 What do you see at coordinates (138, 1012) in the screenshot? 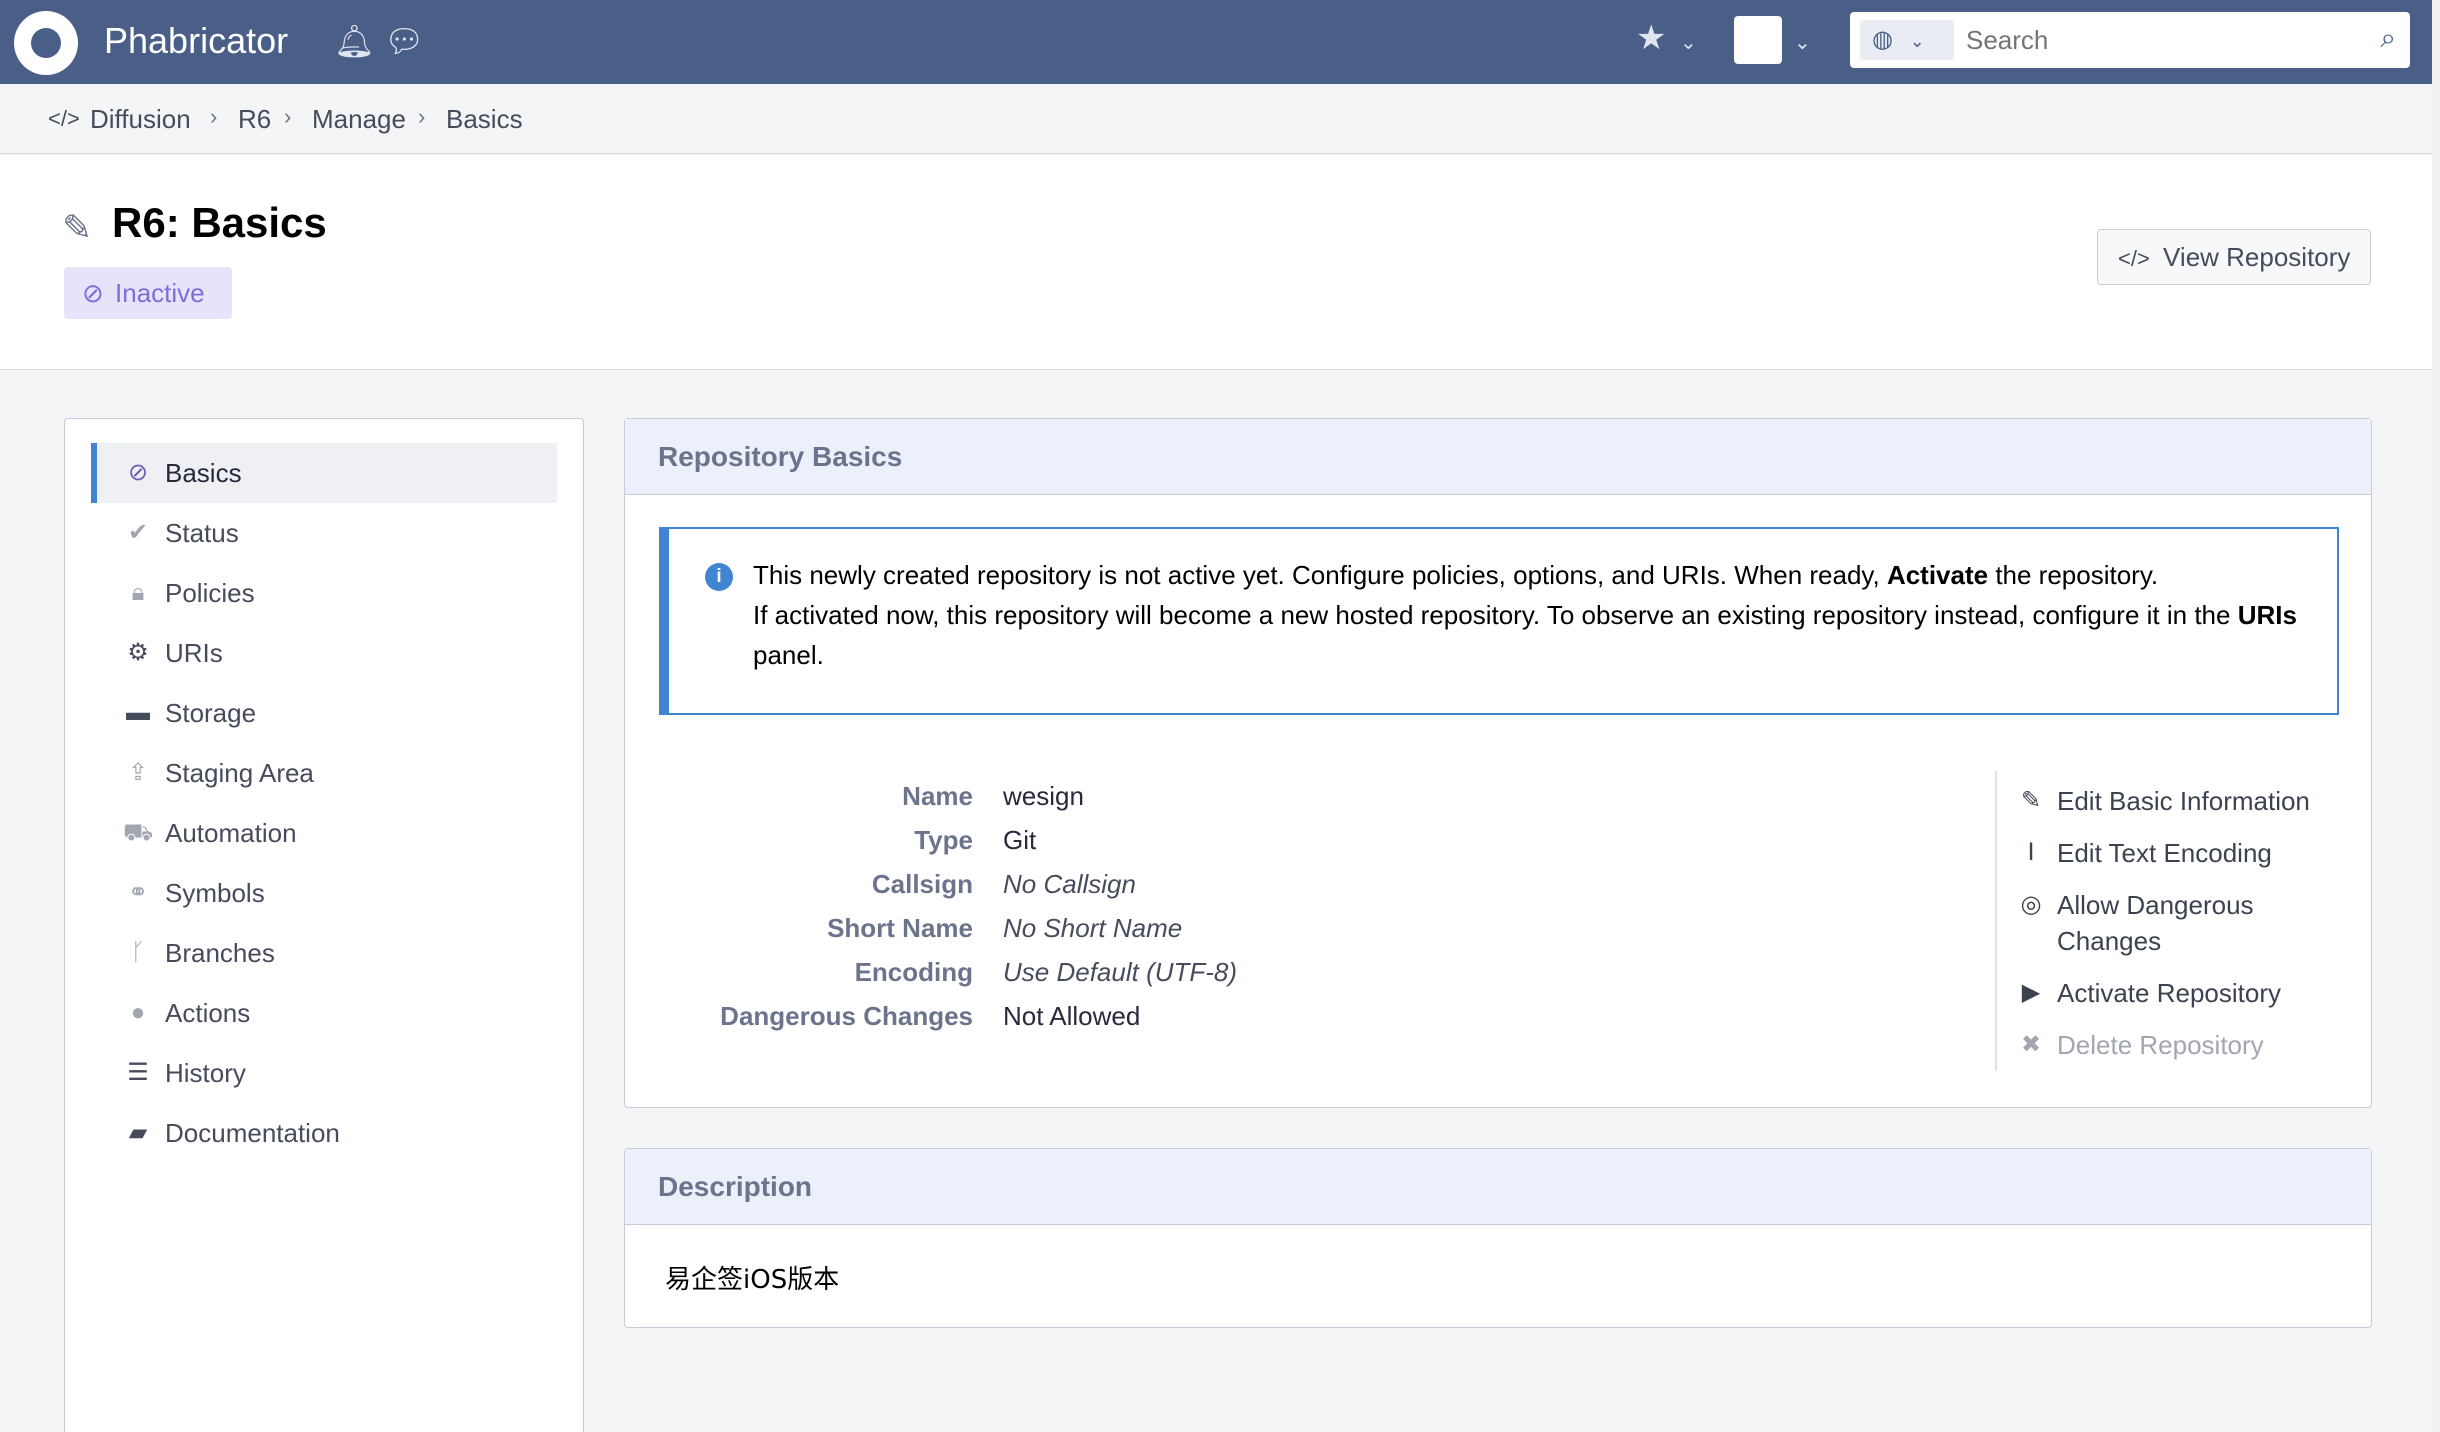
I see `comment-icon: ●` at bounding box center [138, 1012].